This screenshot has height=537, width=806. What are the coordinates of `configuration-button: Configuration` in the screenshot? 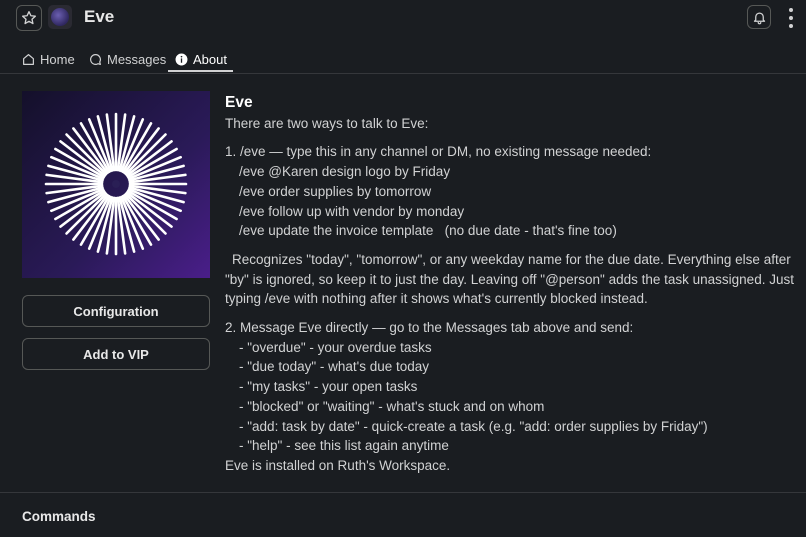 It's located at (116, 311).